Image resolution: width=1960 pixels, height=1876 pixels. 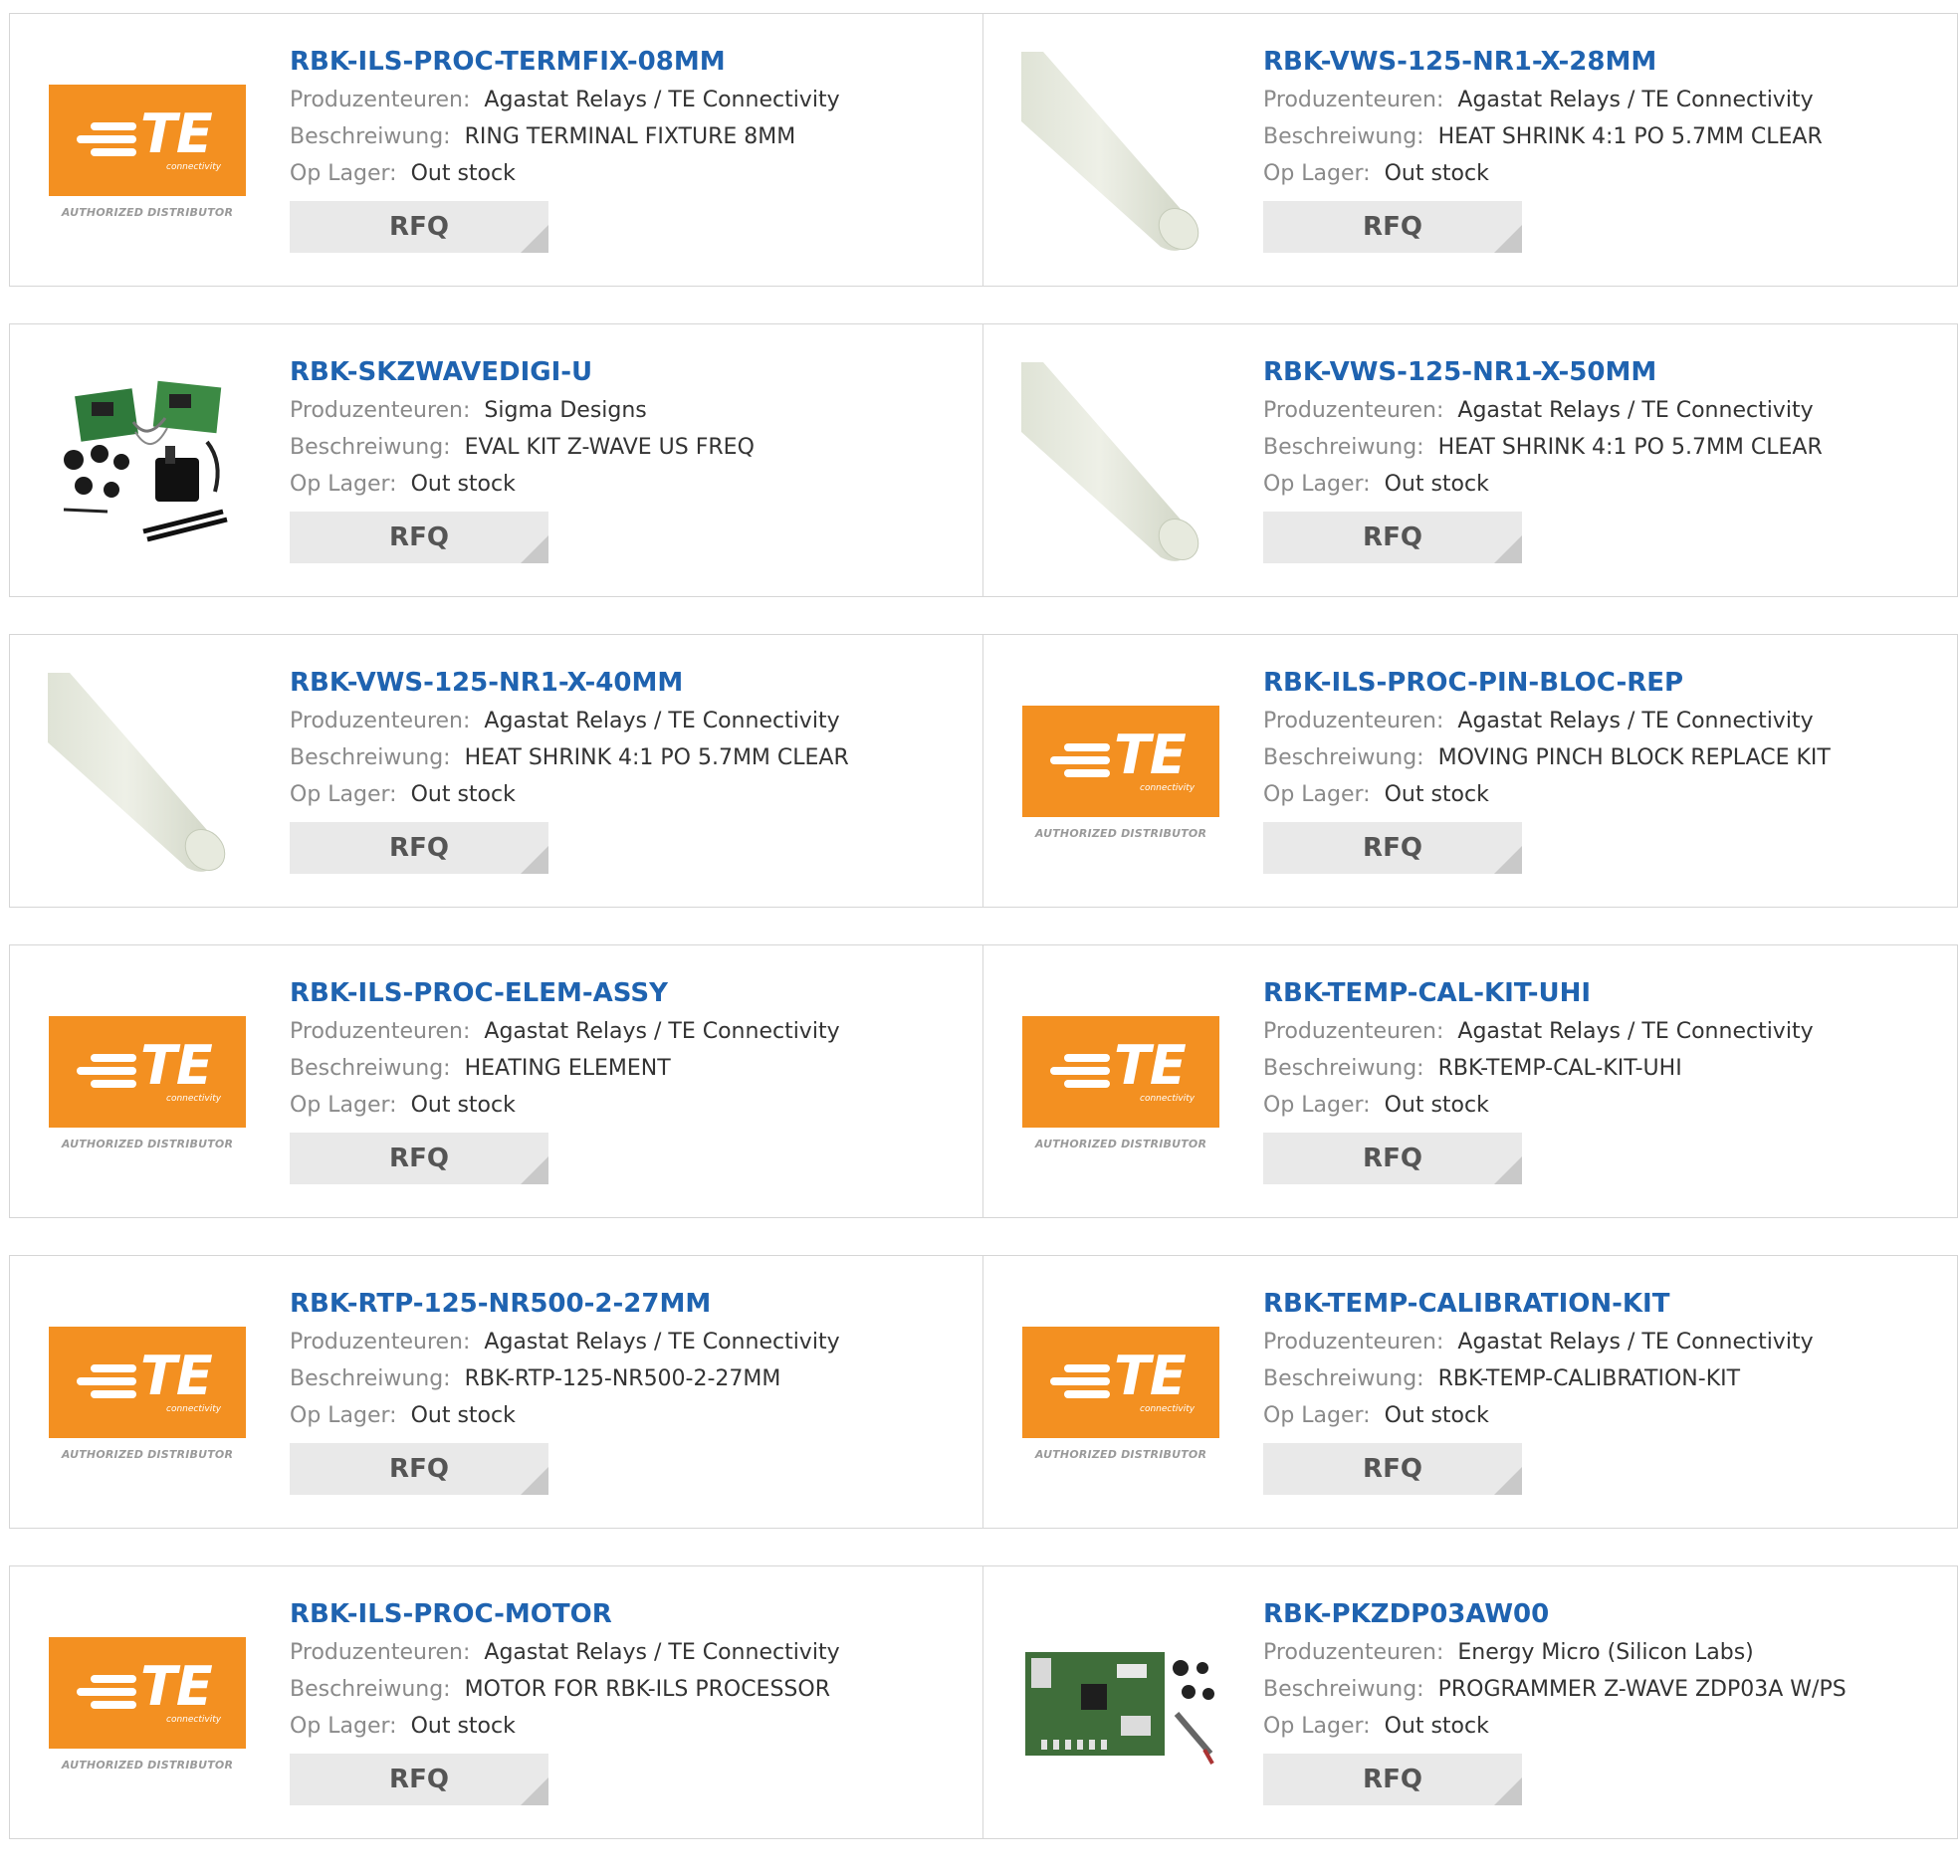 I want to click on manufacturer-value: Sigma Designs, so click(x=565, y=410).